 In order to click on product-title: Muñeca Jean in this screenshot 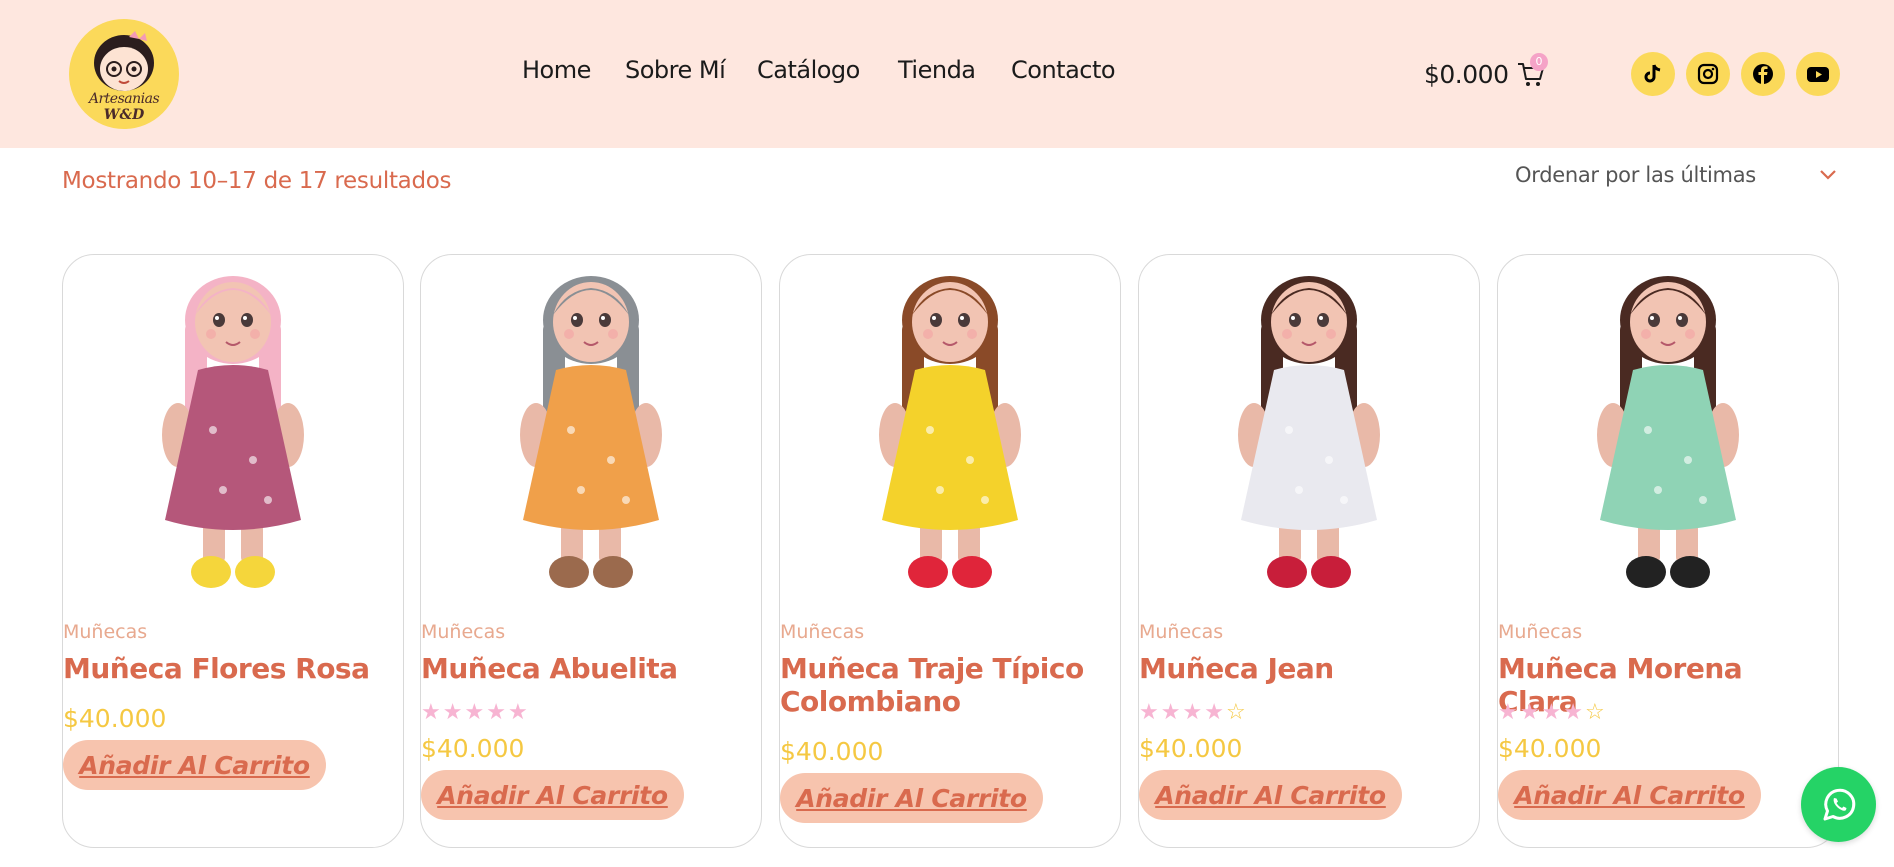, I will do `click(1304, 668)`.